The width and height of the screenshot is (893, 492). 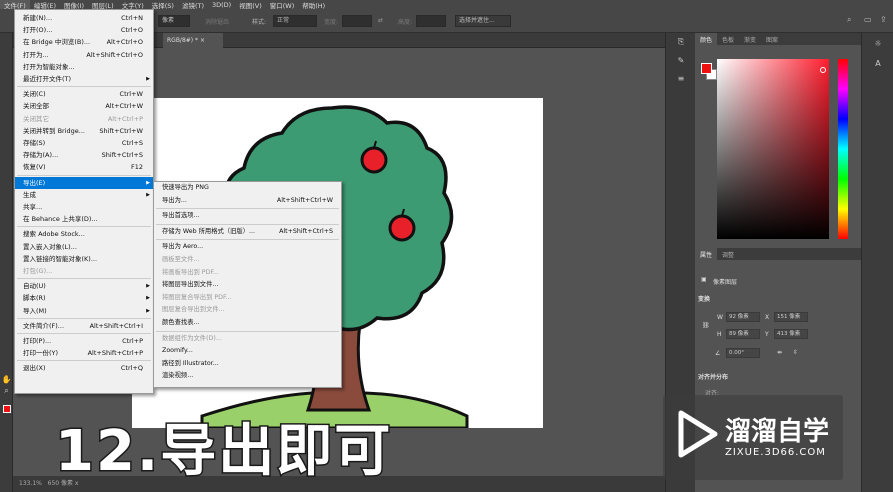 I want to click on color-swatches-icon, so click(x=6, y=409).